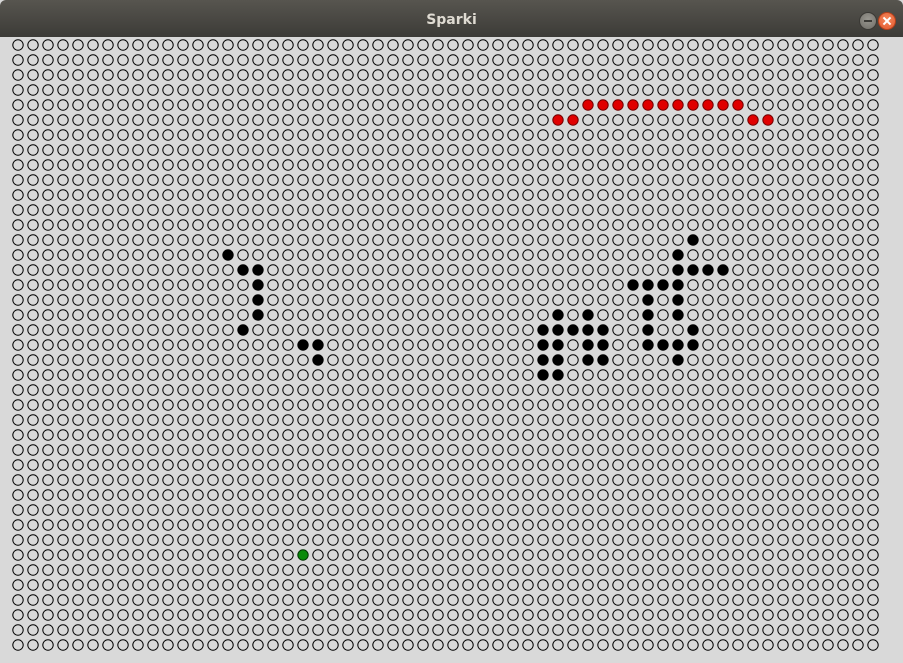 This screenshot has width=903, height=663. Describe the element at coordinates (603, 360) in the screenshot. I see `grid-cell-obstacle` at that location.